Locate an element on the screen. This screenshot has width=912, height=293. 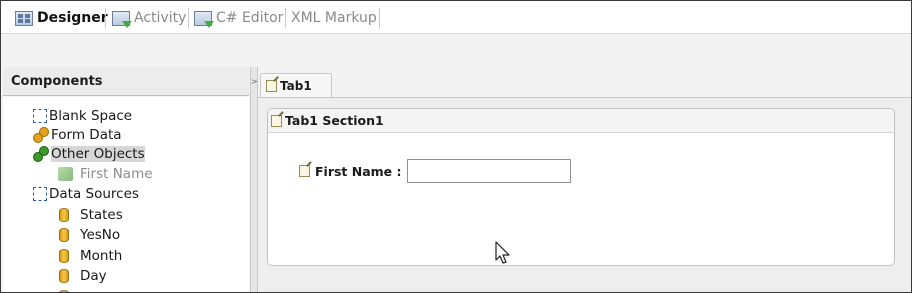
tab-tab1-label: Tab1 is located at coordinates (296, 85).